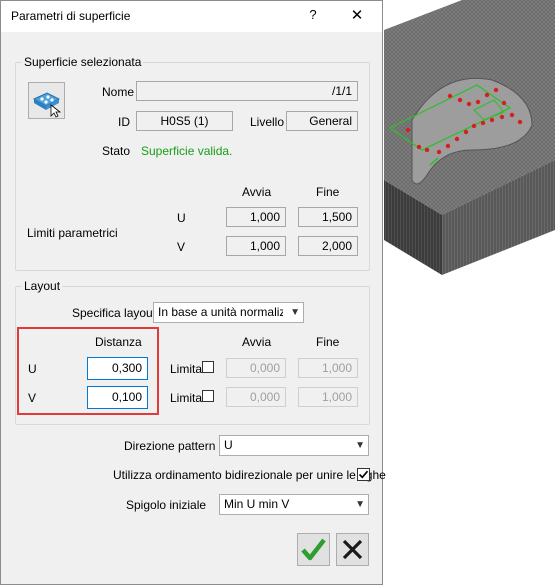 The height and width of the screenshot is (585, 555). I want to click on layout-spec-label: Specifica layout, so click(114, 313).